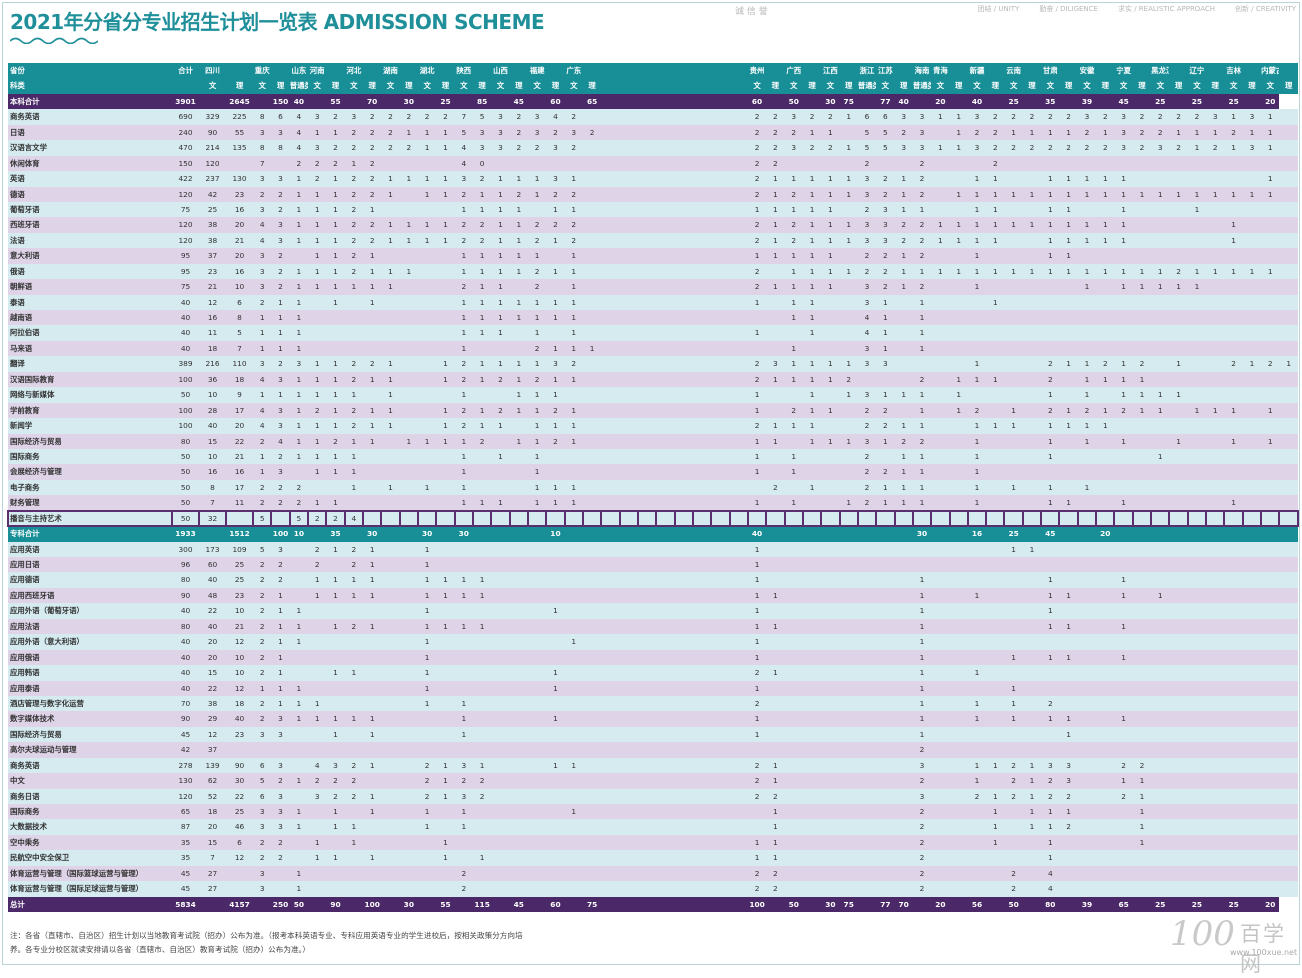 This screenshot has height=978, width=1302. I want to click on table-cell: 120, so click(186, 194).